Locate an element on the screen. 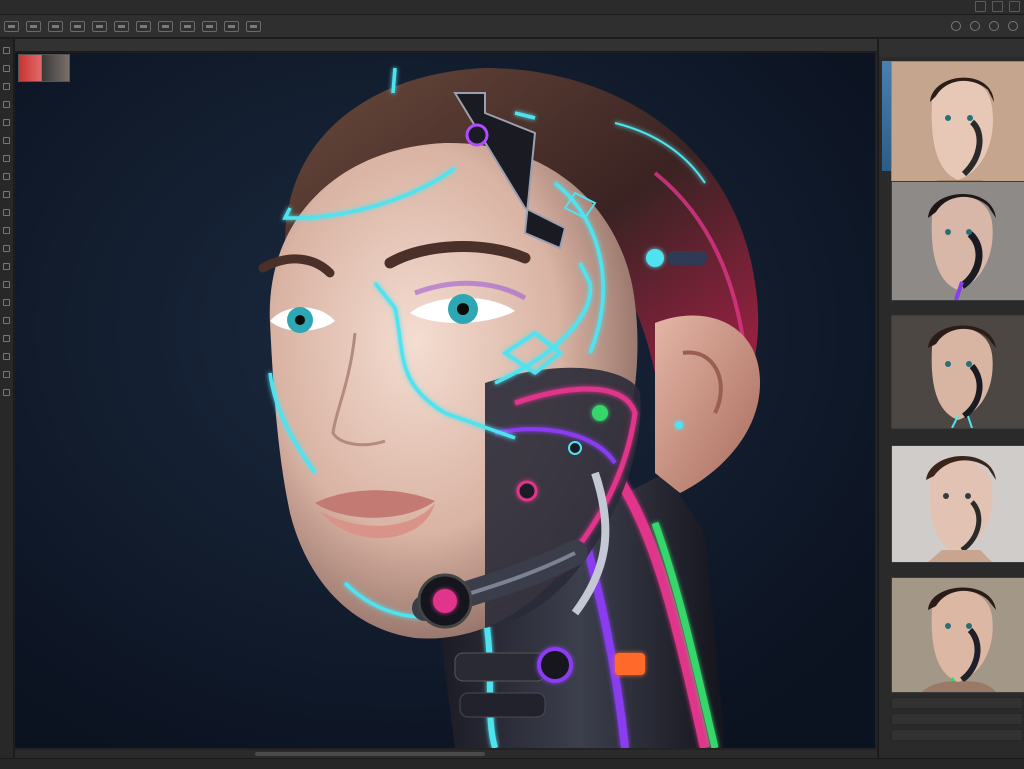 The width and height of the screenshot is (1024, 769). search-icon is located at coordinates (975, 26).